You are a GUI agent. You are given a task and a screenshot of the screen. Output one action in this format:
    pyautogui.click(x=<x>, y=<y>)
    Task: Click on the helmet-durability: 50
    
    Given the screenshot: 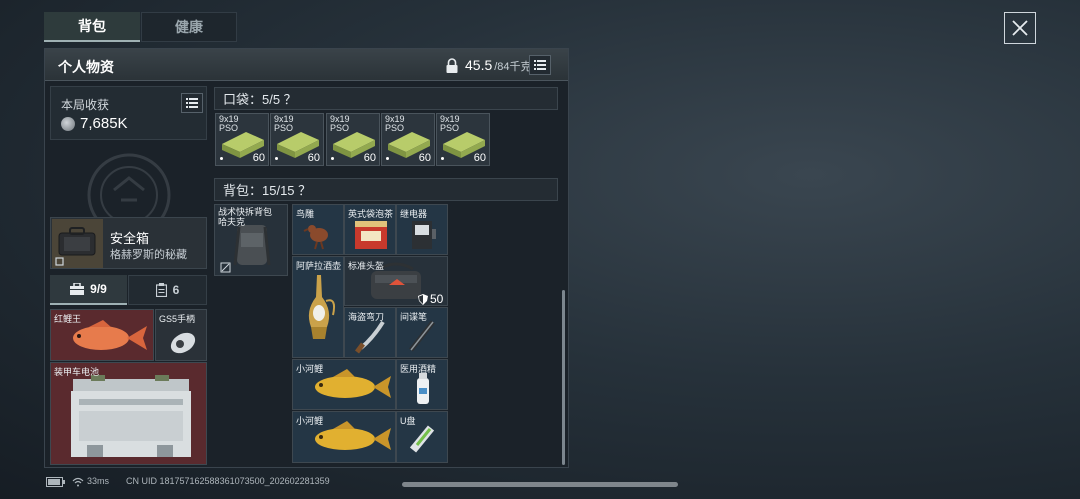 What is the action you would take?
    pyautogui.click(x=437, y=299)
    